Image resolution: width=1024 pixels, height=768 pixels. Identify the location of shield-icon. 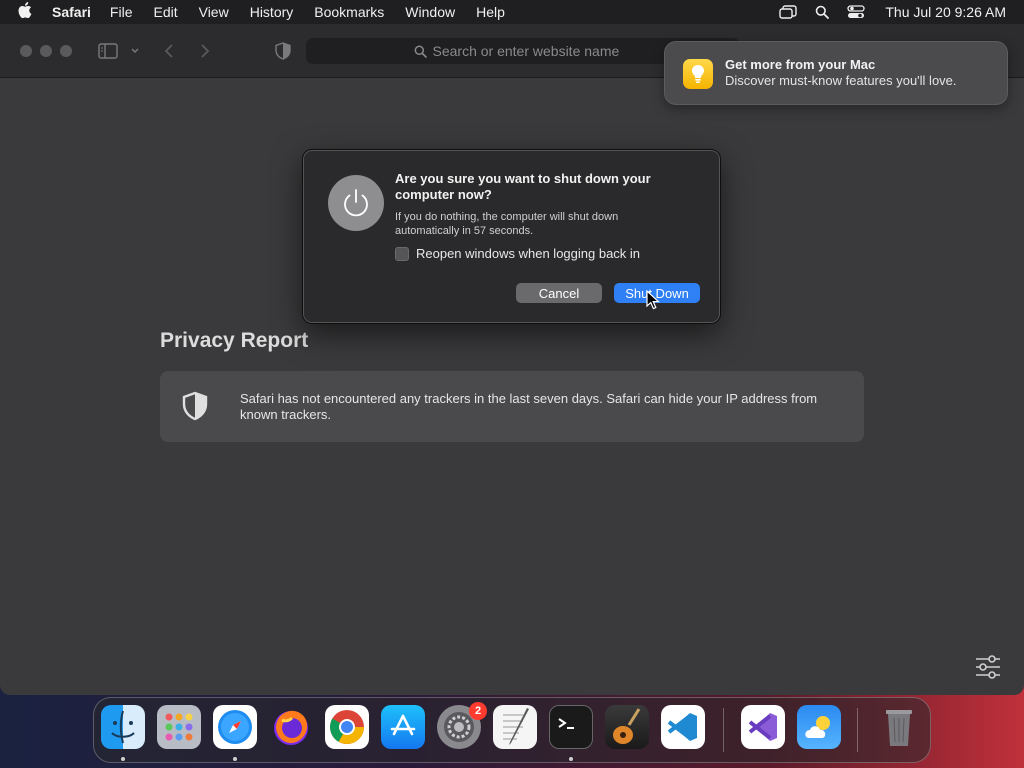
(195, 408).